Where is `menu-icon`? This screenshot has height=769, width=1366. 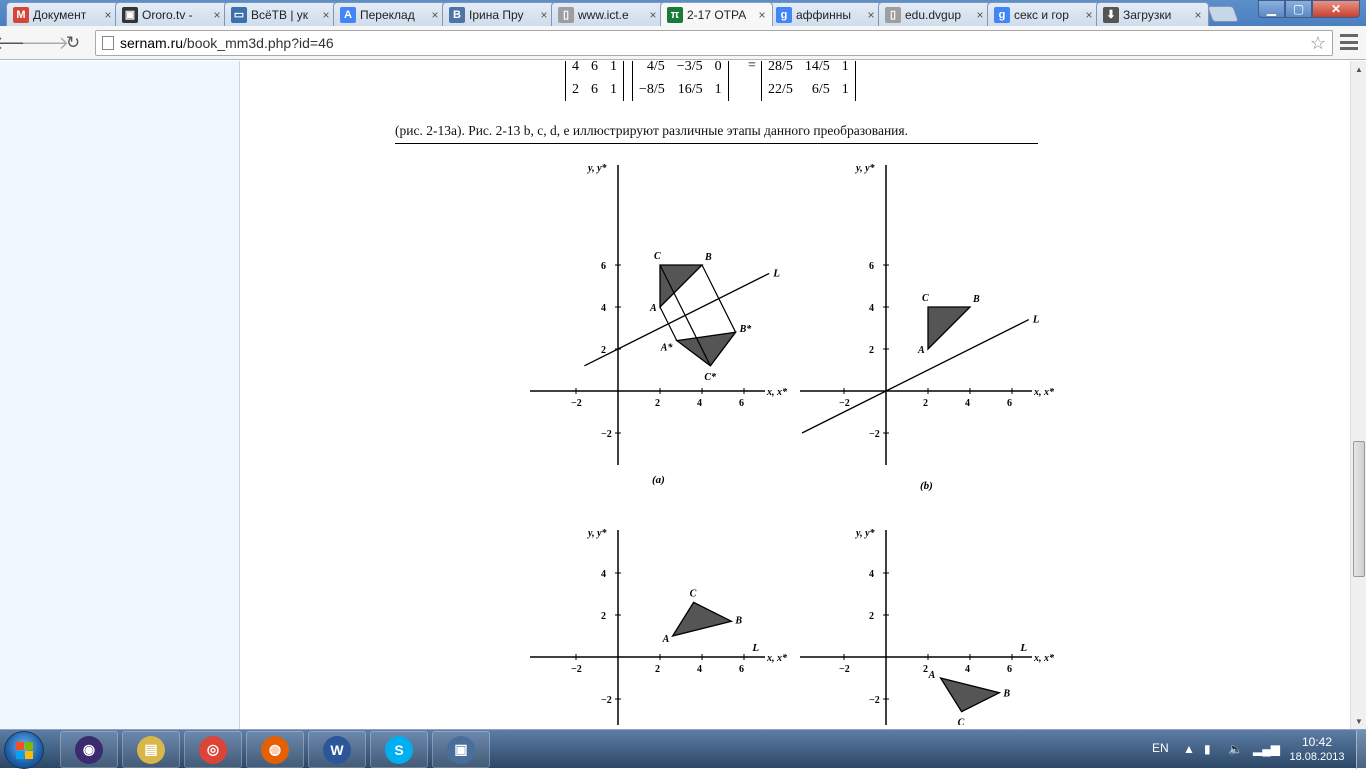 menu-icon is located at coordinates (1349, 42).